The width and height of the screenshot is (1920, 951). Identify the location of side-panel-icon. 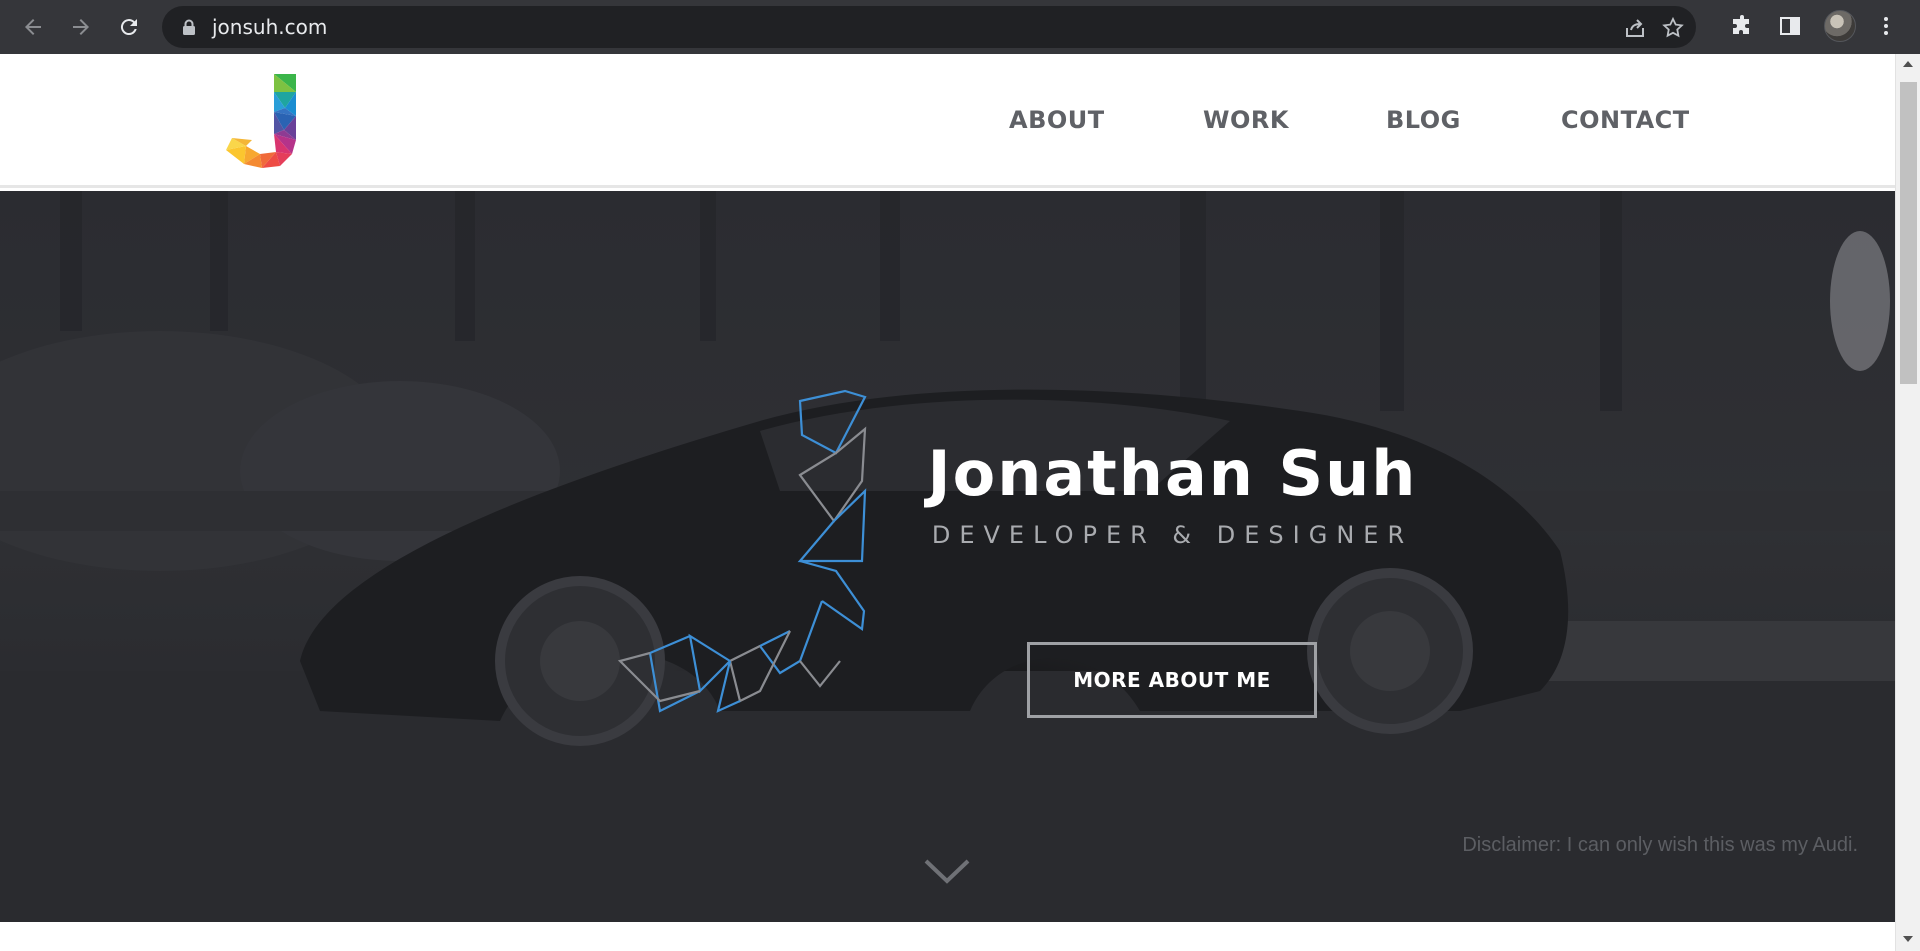
(1790, 26).